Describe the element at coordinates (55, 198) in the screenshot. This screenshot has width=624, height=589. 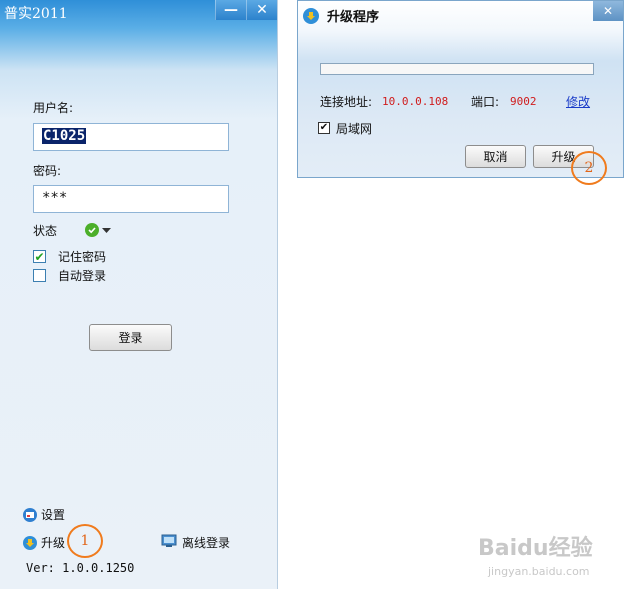
I see `password-value: ***` at that location.